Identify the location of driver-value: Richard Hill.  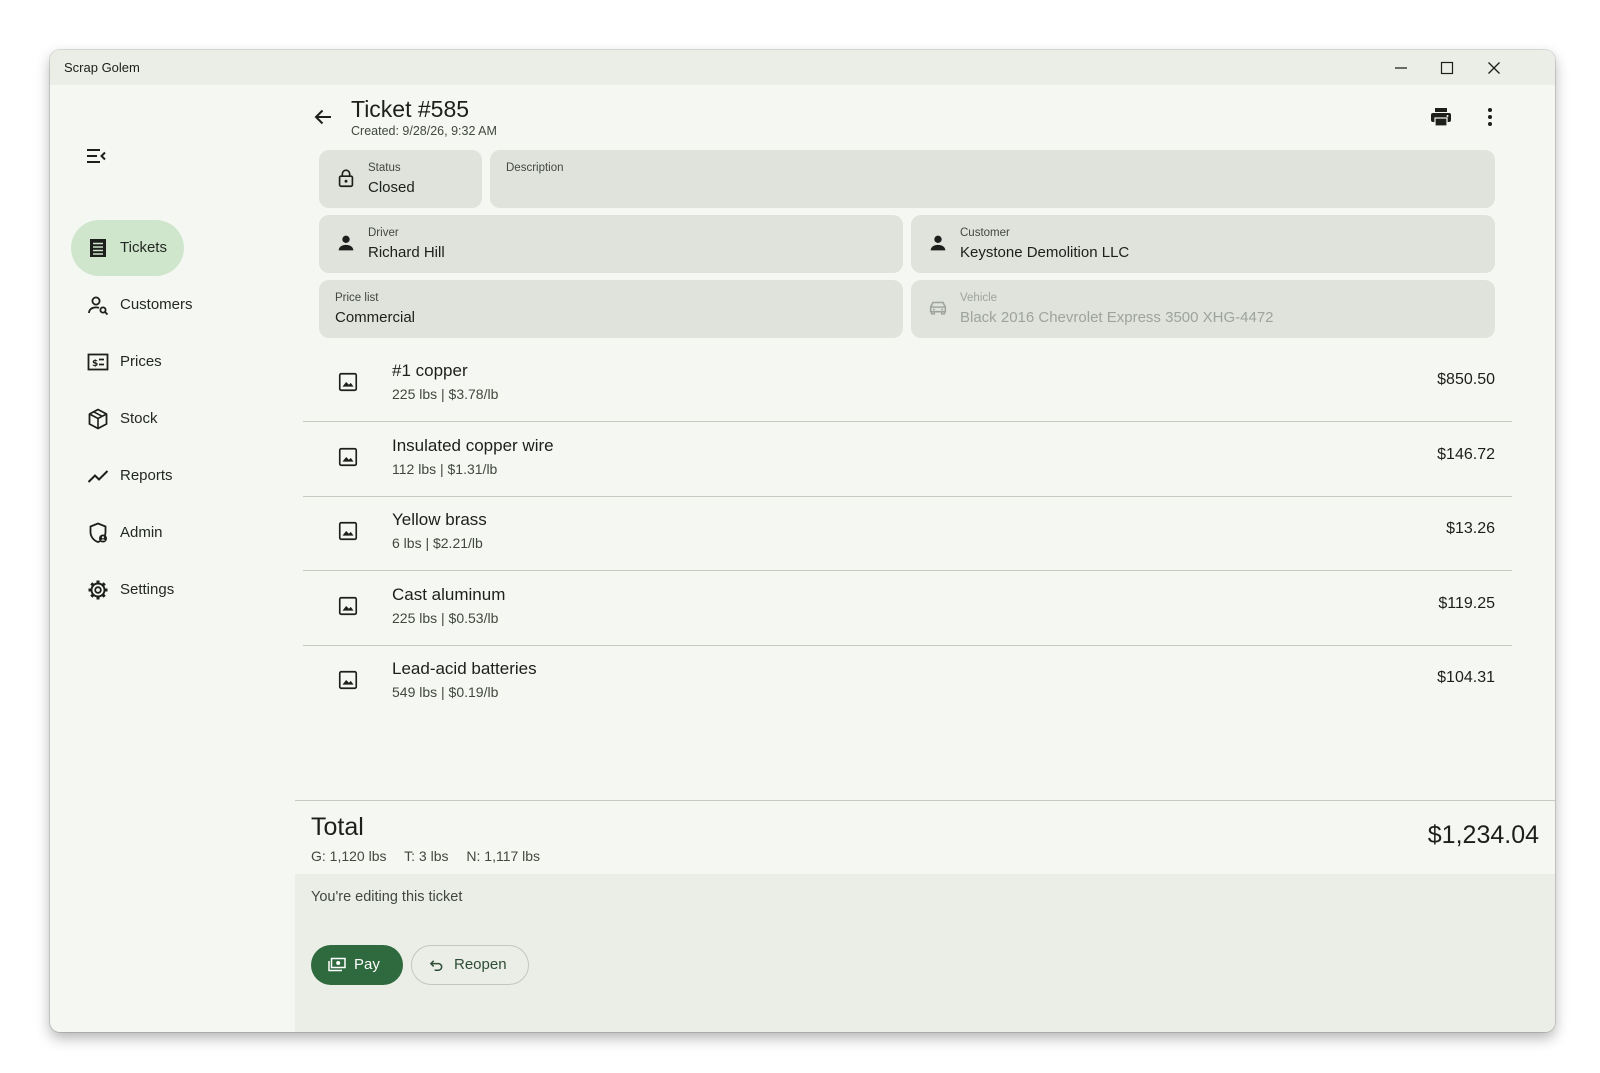
(406, 252).